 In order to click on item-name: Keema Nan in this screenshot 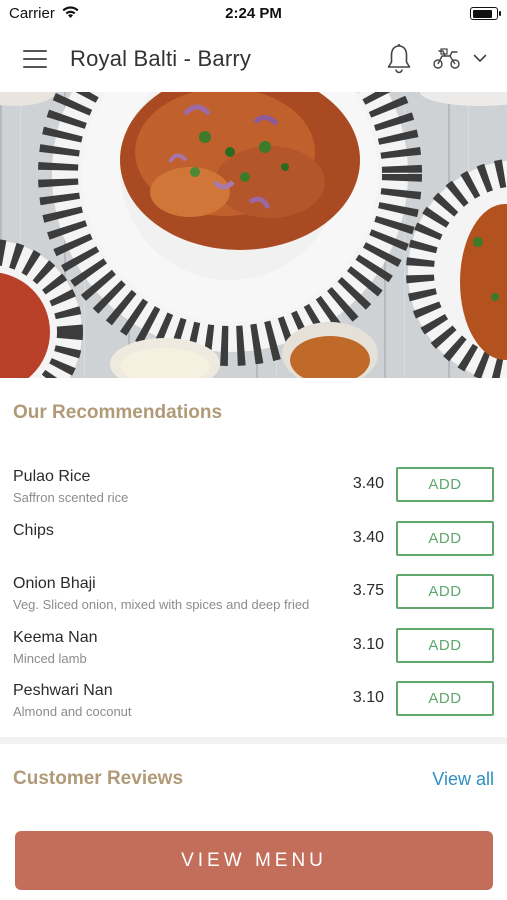, I will do `click(55, 637)`.